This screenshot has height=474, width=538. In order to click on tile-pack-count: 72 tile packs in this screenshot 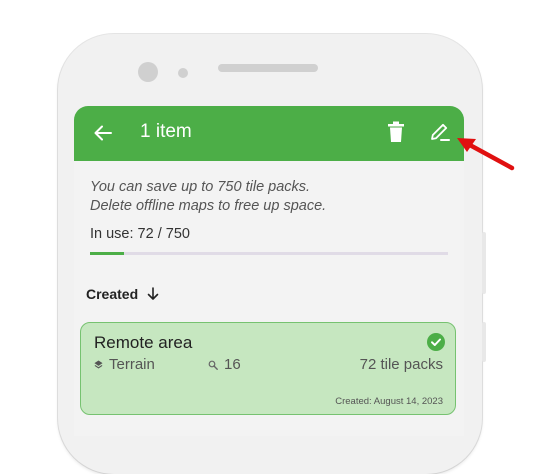, I will do `click(401, 364)`.